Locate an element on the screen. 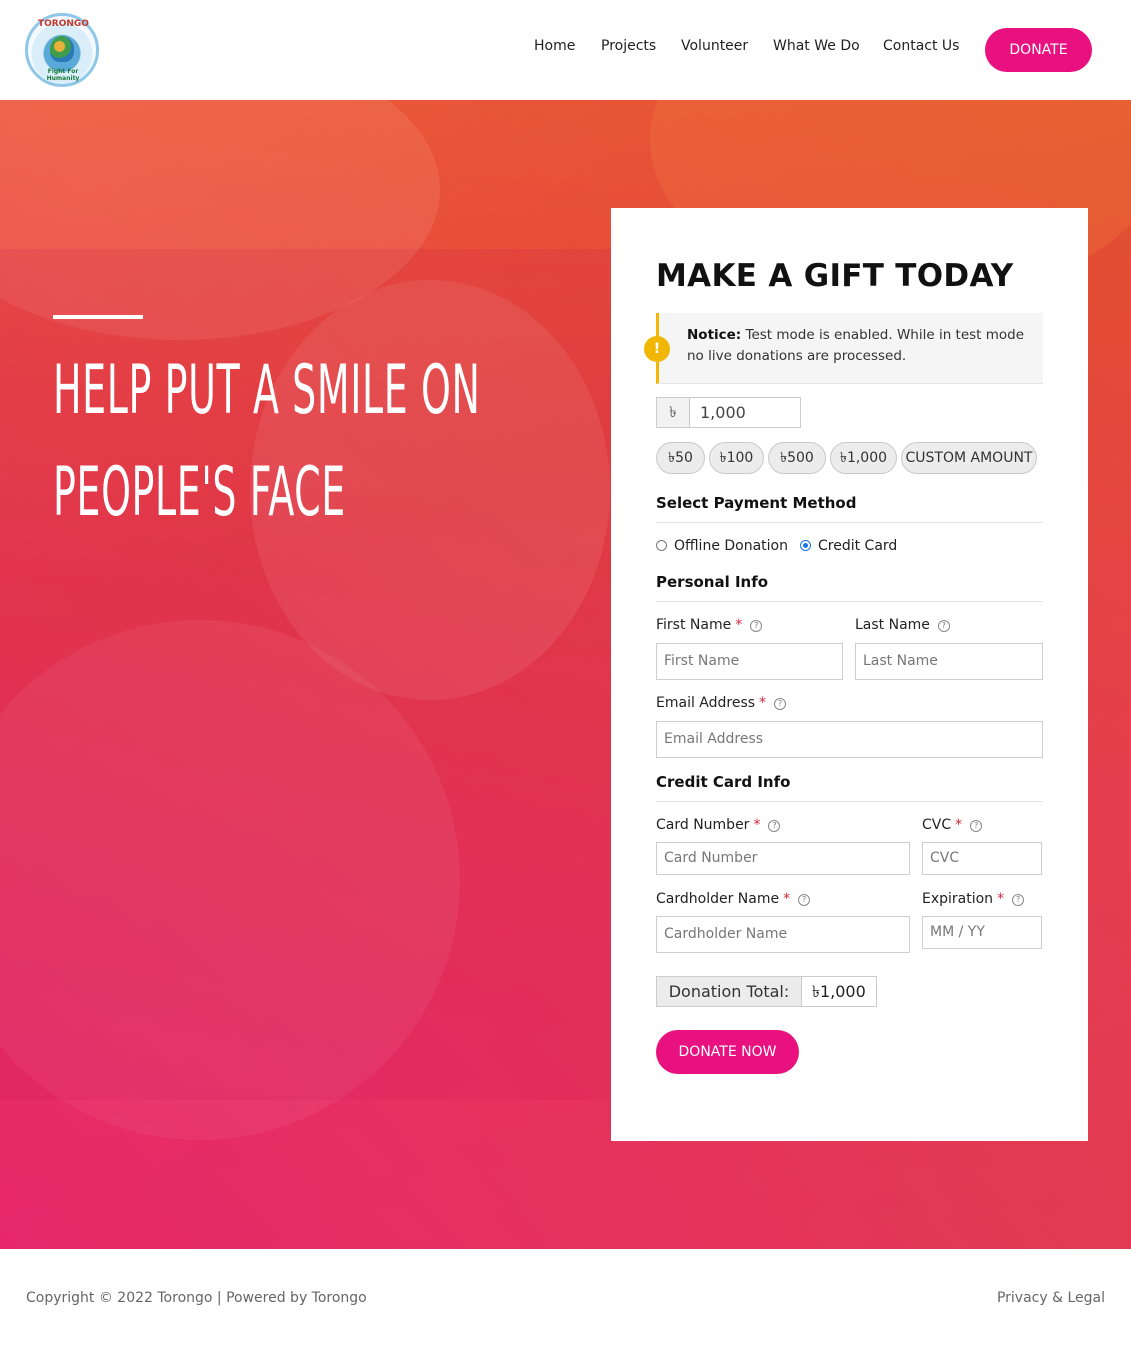  hero-headline: HELP PUT A SMILE ON PEOPLE'S FACE is located at coordinates (326, 442).